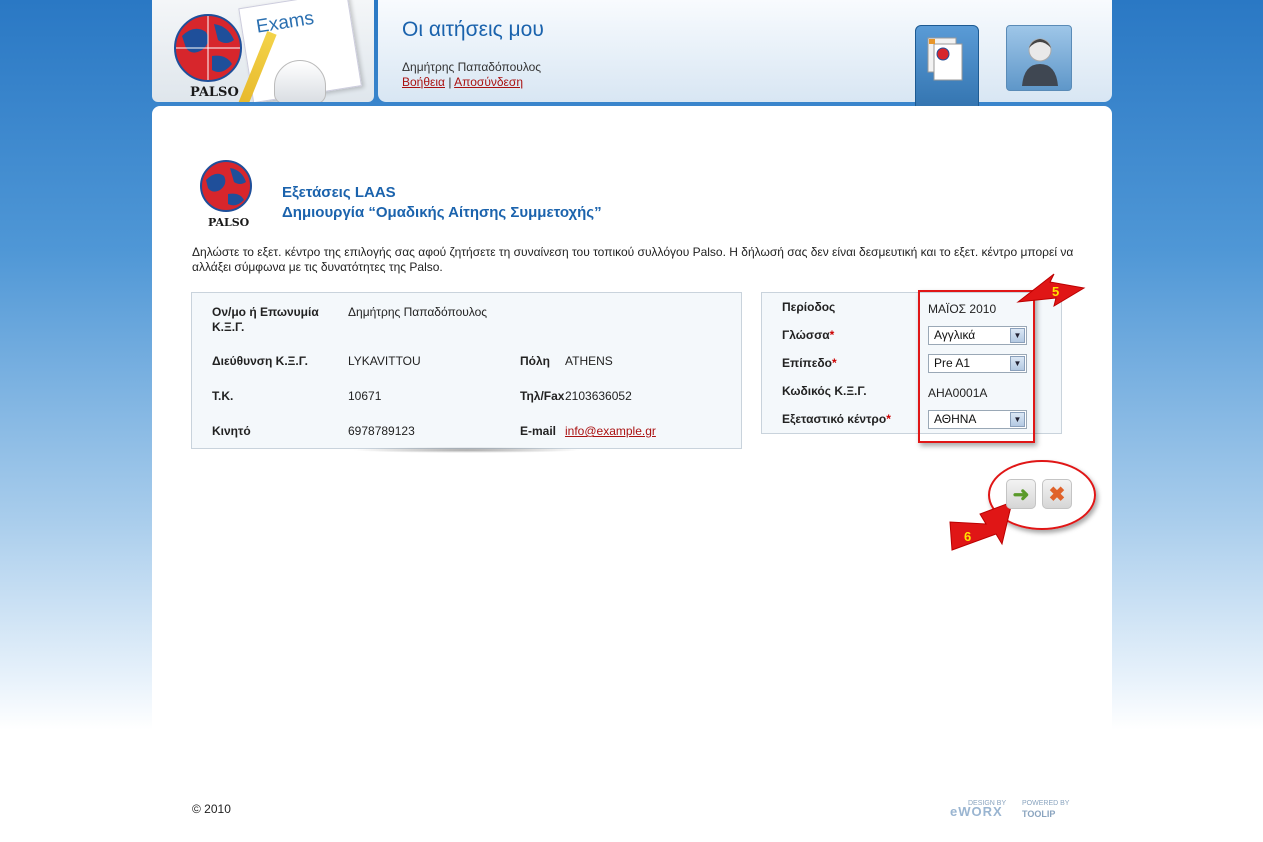 Image resolution: width=1263 pixels, height=842 pixels. What do you see at coordinates (945, 59) in the screenshot?
I see `documents-icon` at bounding box center [945, 59].